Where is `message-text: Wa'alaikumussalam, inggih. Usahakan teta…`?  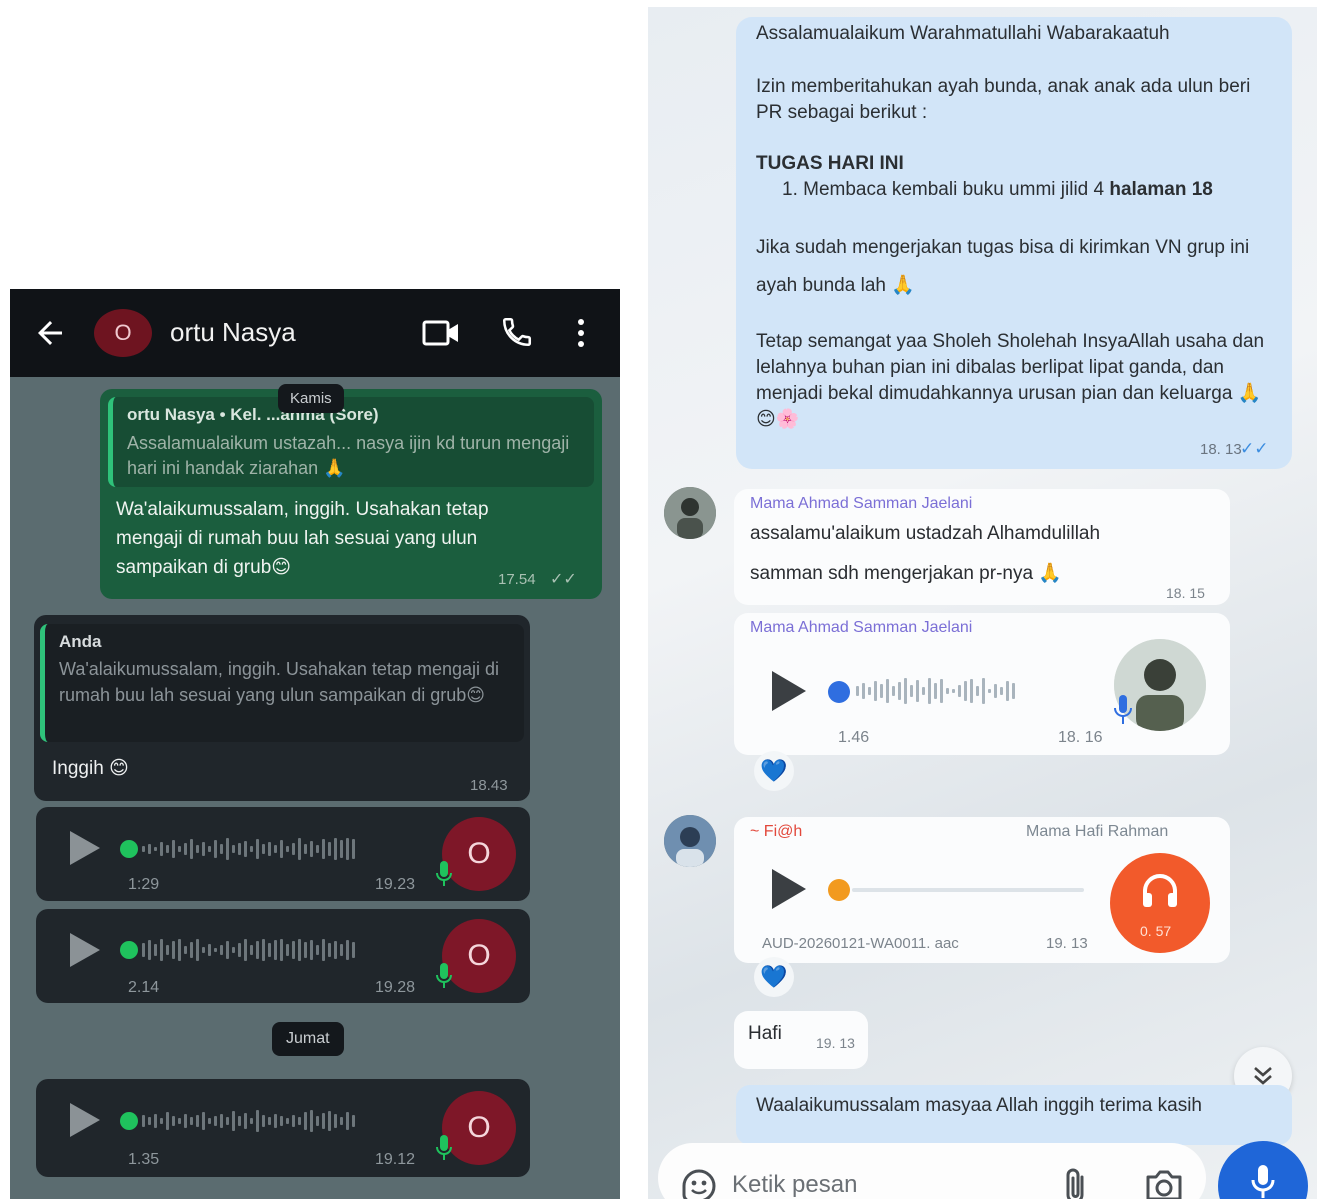
message-text: Wa'alaikumussalam, inggih. Usahakan teta… is located at coordinates (302, 538).